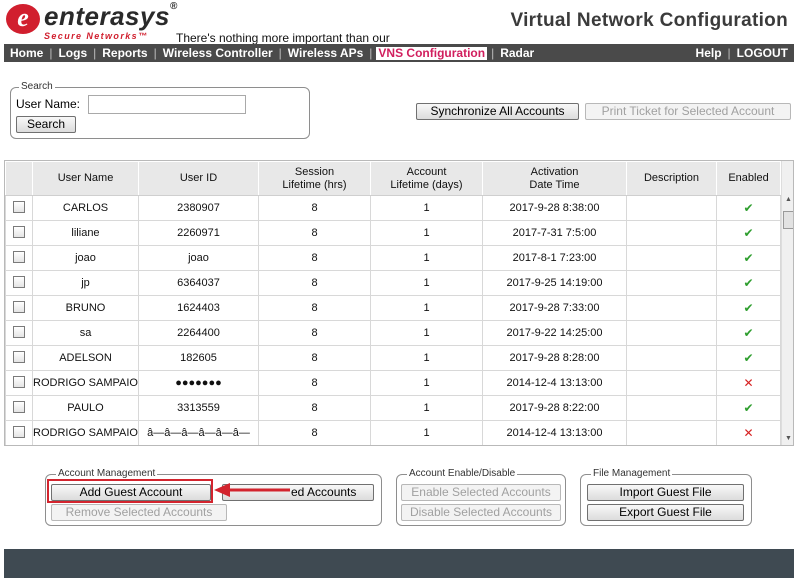 This screenshot has width=798, height=578. What do you see at coordinates (787, 201) in the screenshot?
I see `scroll-up-arrow-icon: ▲` at bounding box center [787, 201].